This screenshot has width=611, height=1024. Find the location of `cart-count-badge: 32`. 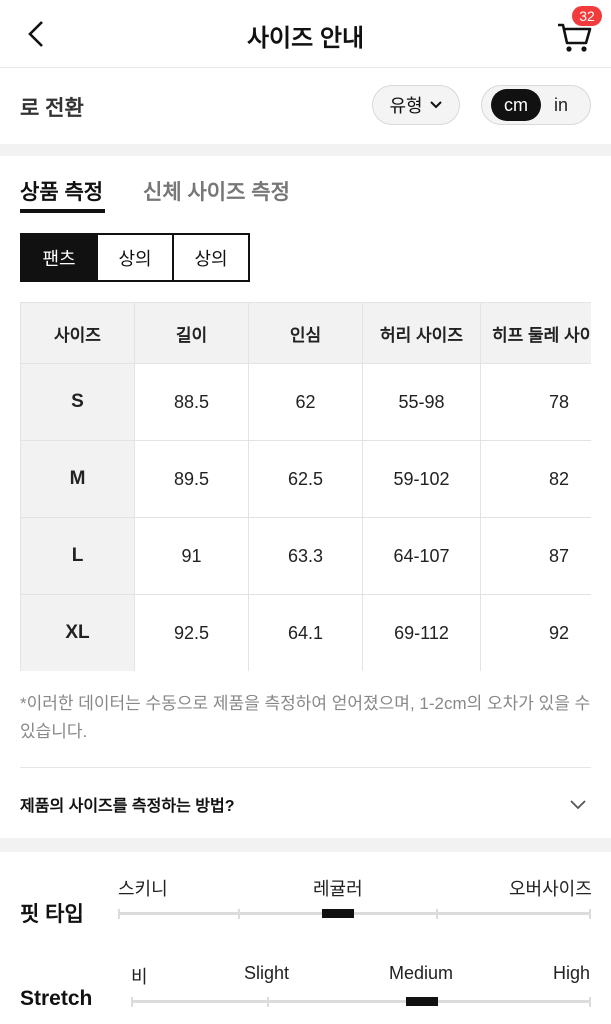

cart-count-badge: 32 is located at coordinates (587, 16).